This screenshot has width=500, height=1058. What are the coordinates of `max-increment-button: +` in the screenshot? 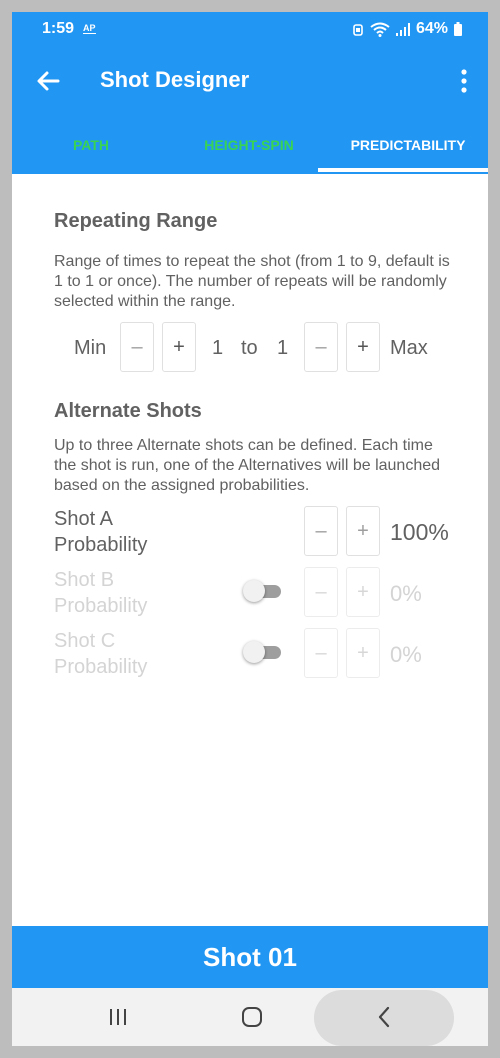 It's located at (363, 347).